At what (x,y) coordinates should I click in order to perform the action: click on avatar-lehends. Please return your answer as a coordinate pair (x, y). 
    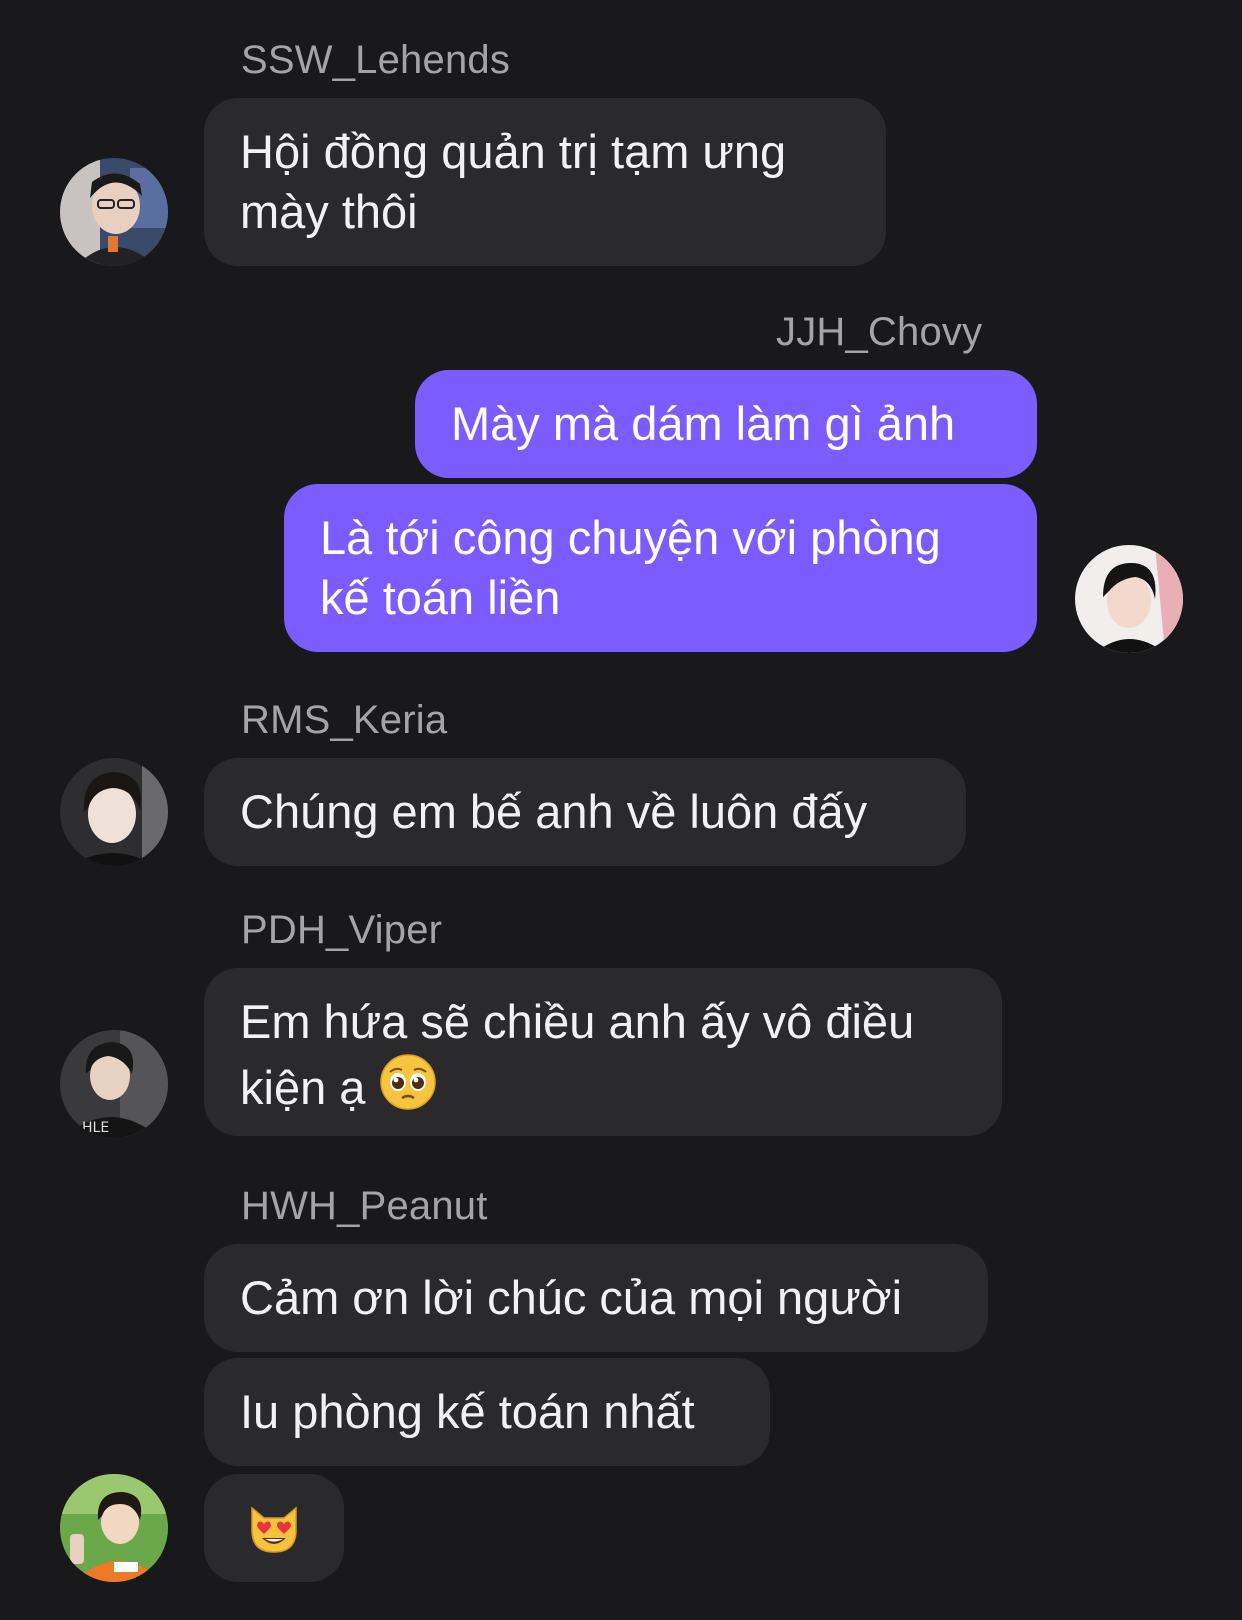
    Looking at the image, I should click on (114, 212).